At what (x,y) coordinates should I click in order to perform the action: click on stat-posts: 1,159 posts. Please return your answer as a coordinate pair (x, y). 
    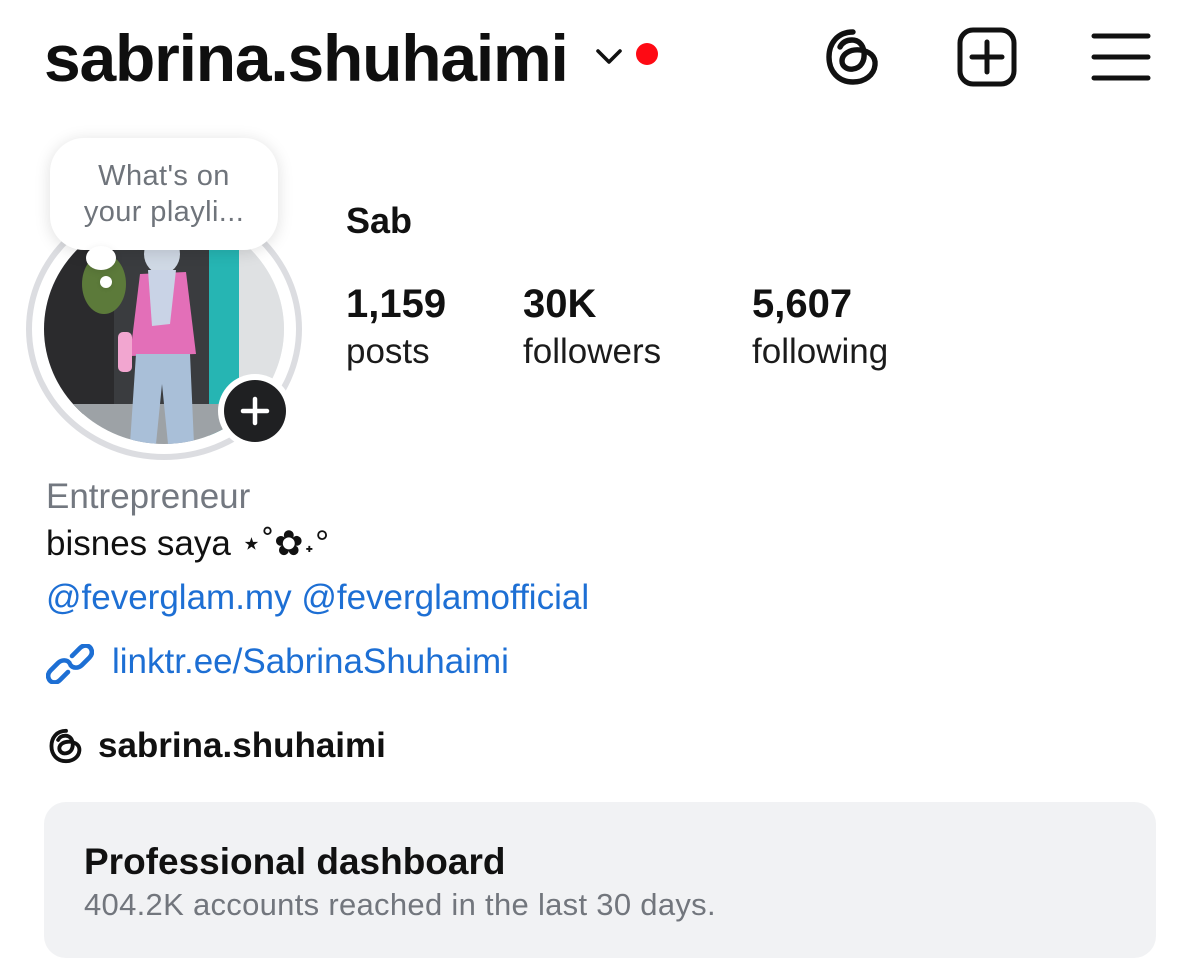
    Looking at the image, I should click on (396, 328).